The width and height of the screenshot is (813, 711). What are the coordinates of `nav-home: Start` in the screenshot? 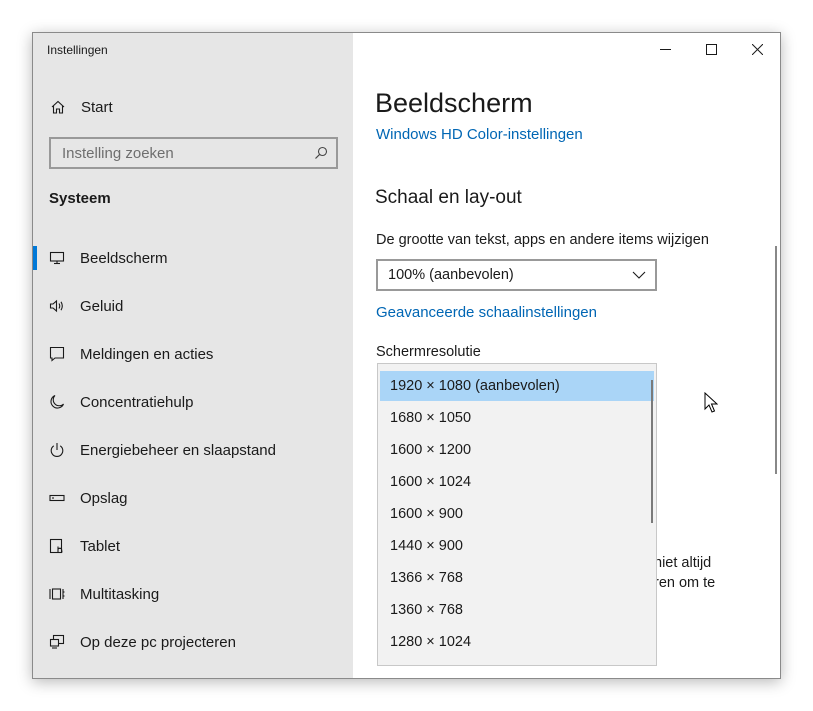 It's located at (81, 107).